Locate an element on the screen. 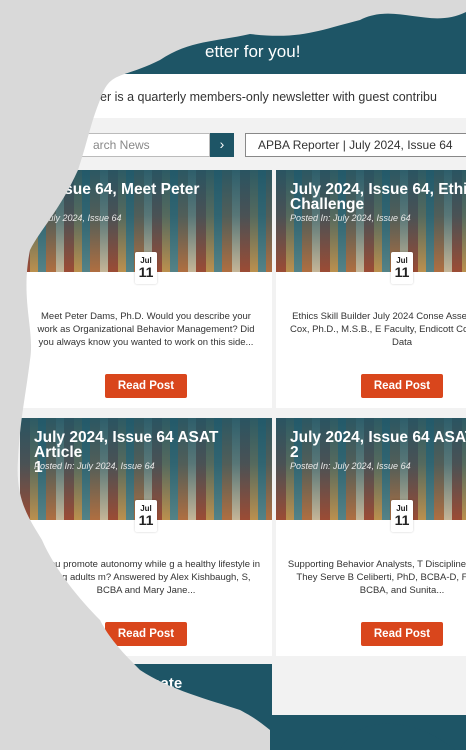 The image size is (466, 750). footer-bar is located at coordinates (233, 732).